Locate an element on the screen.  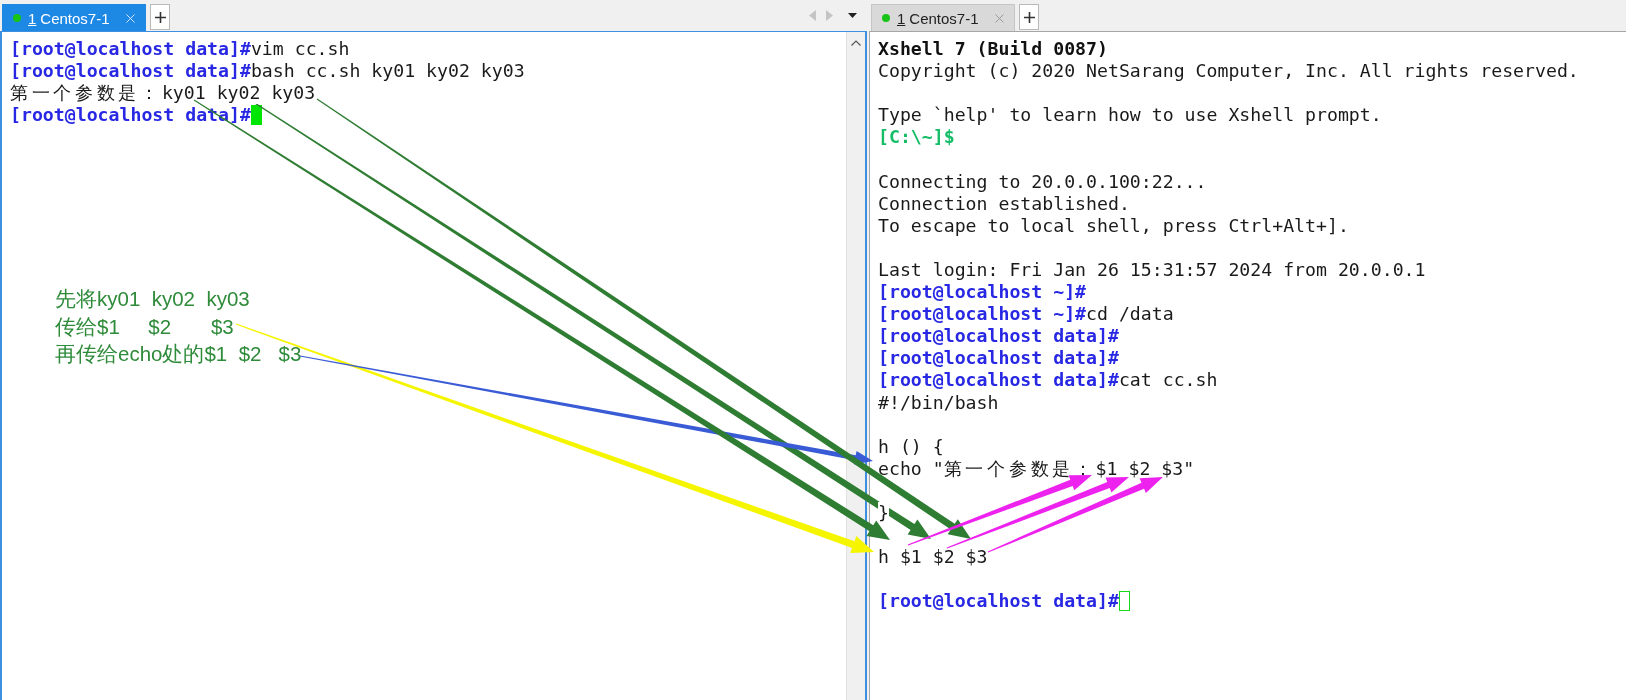
annotation-text: 先将ky01 ky02 ky03 is located at coordinates (152, 299).